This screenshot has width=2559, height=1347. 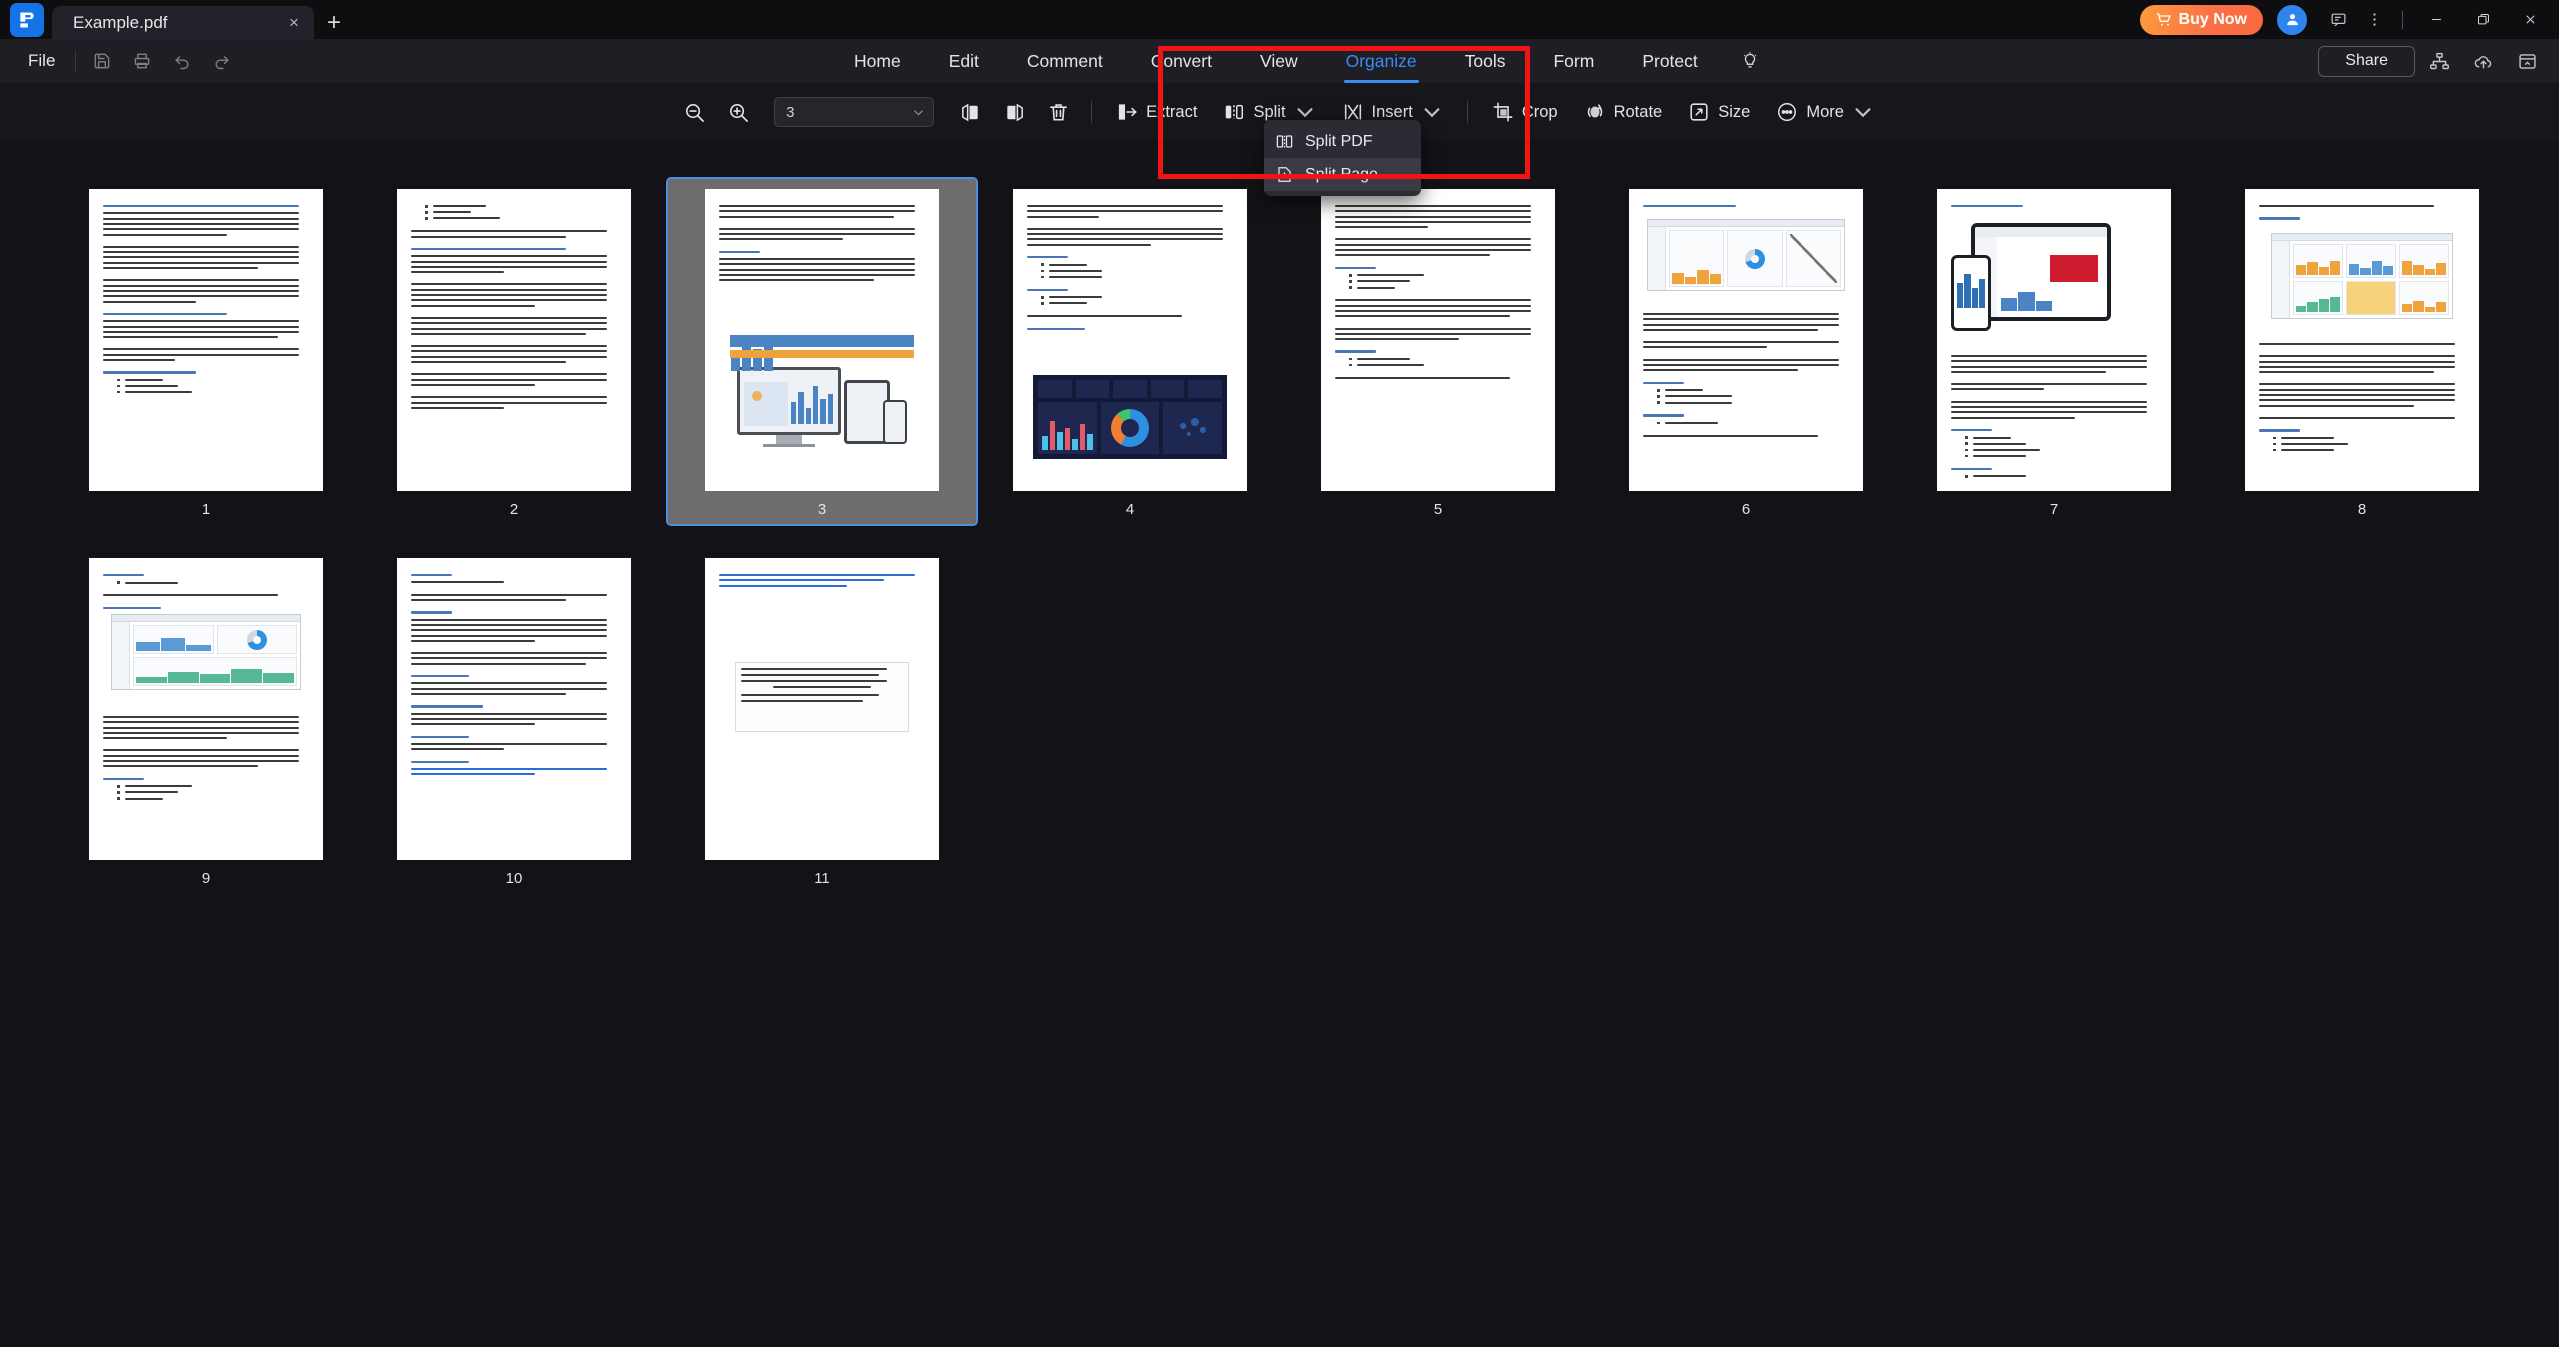 What do you see at coordinates (334, 22) in the screenshot?
I see `new-tab-icon: +` at bounding box center [334, 22].